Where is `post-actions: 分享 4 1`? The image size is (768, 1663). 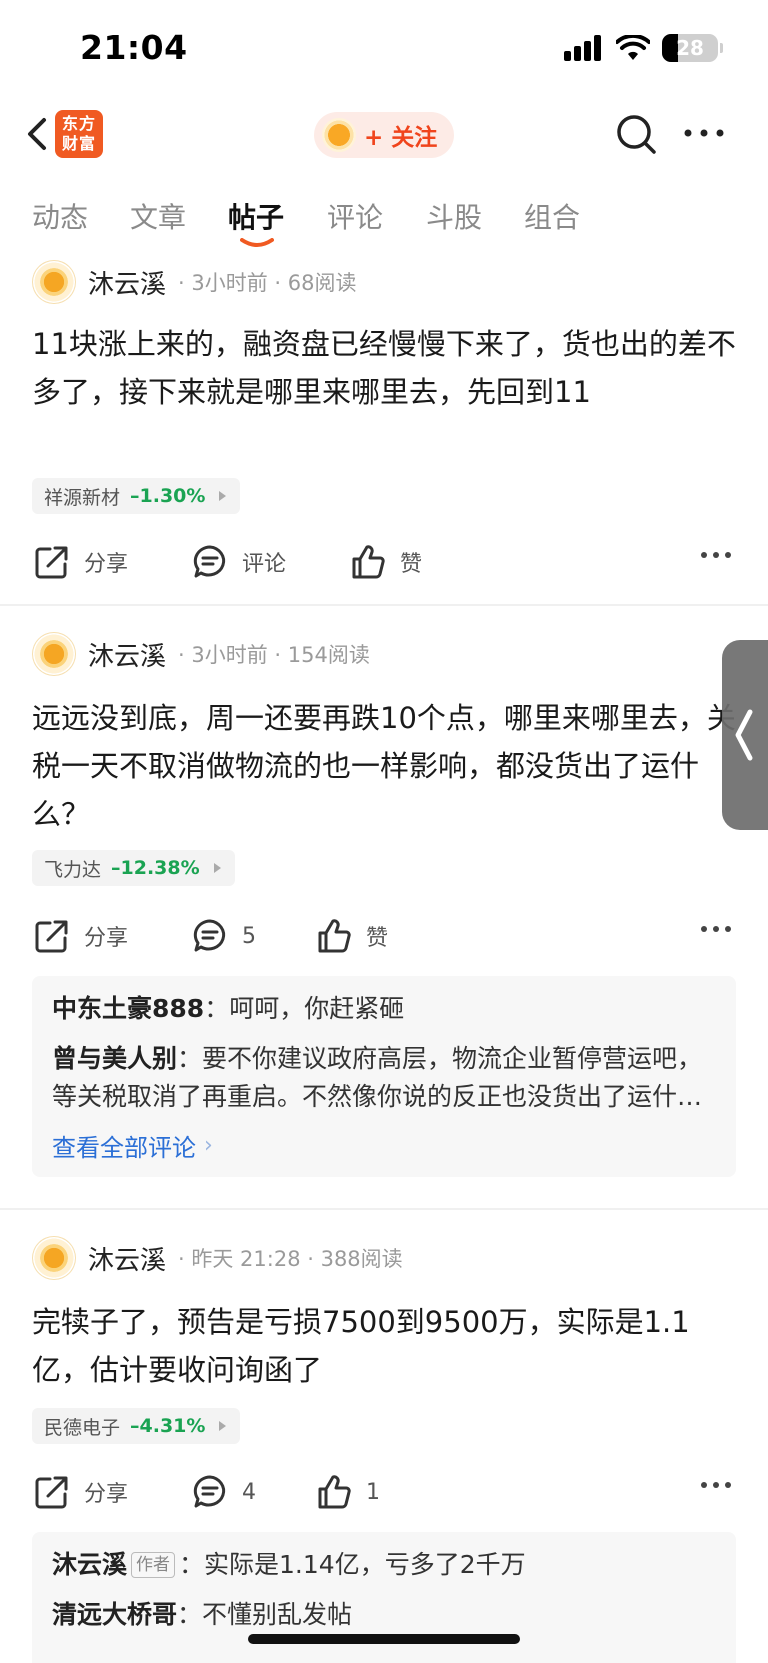 post-actions: 分享 4 1 is located at coordinates (384, 1492).